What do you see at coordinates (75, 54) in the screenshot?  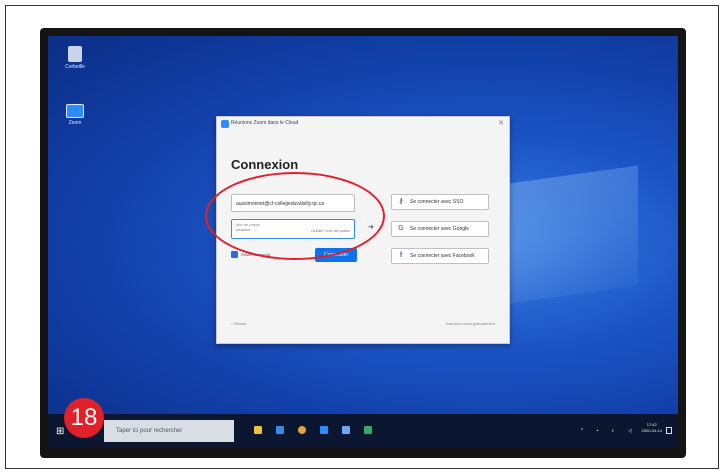 I see `recycle-bin-icon` at bounding box center [75, 54].